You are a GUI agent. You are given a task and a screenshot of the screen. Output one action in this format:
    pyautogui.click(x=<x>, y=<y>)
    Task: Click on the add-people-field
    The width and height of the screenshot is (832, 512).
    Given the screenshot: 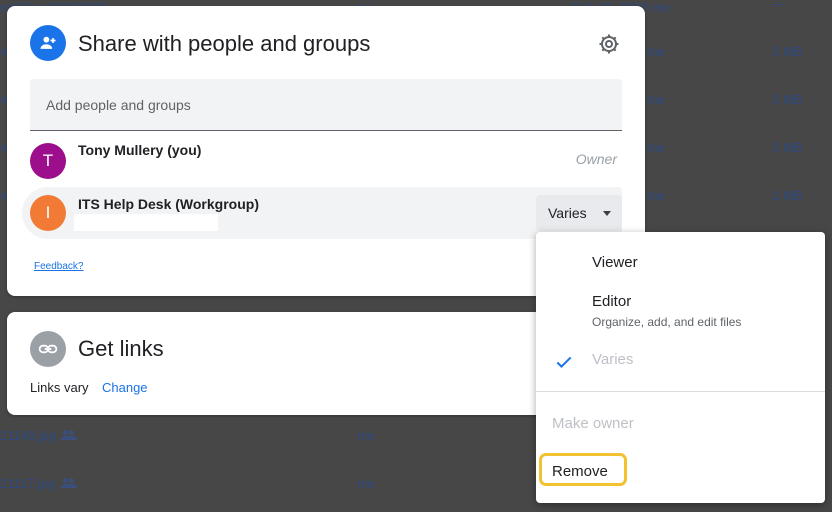 What is the action you would take?
    pyautogui.click(x=326, y=105)
    